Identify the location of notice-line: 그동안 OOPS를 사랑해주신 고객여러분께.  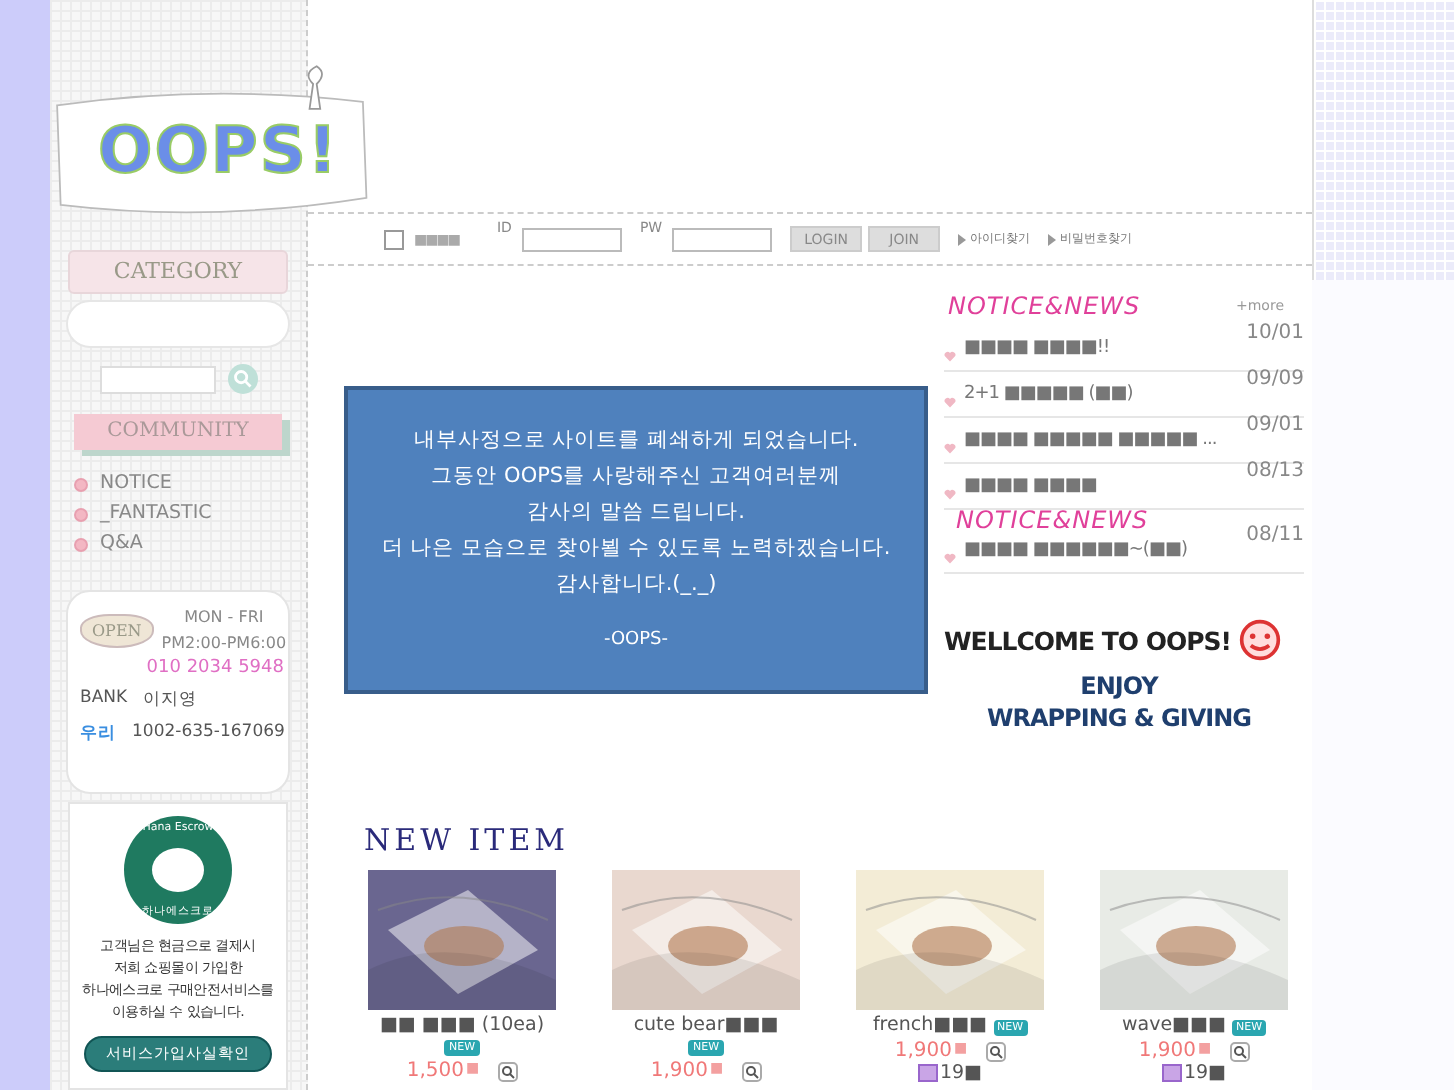
(636, 476).